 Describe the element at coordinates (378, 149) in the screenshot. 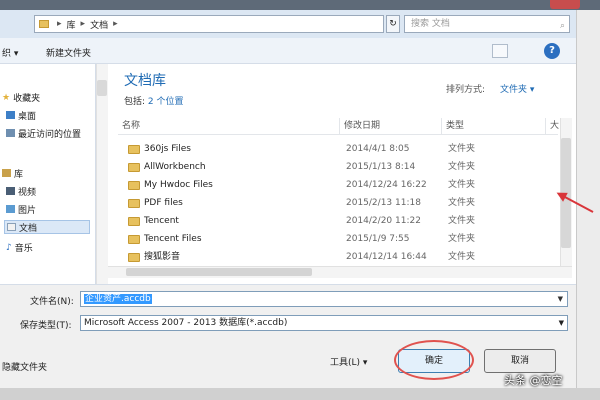

I see `file-date: 2014/4/1 8:05` at that location.